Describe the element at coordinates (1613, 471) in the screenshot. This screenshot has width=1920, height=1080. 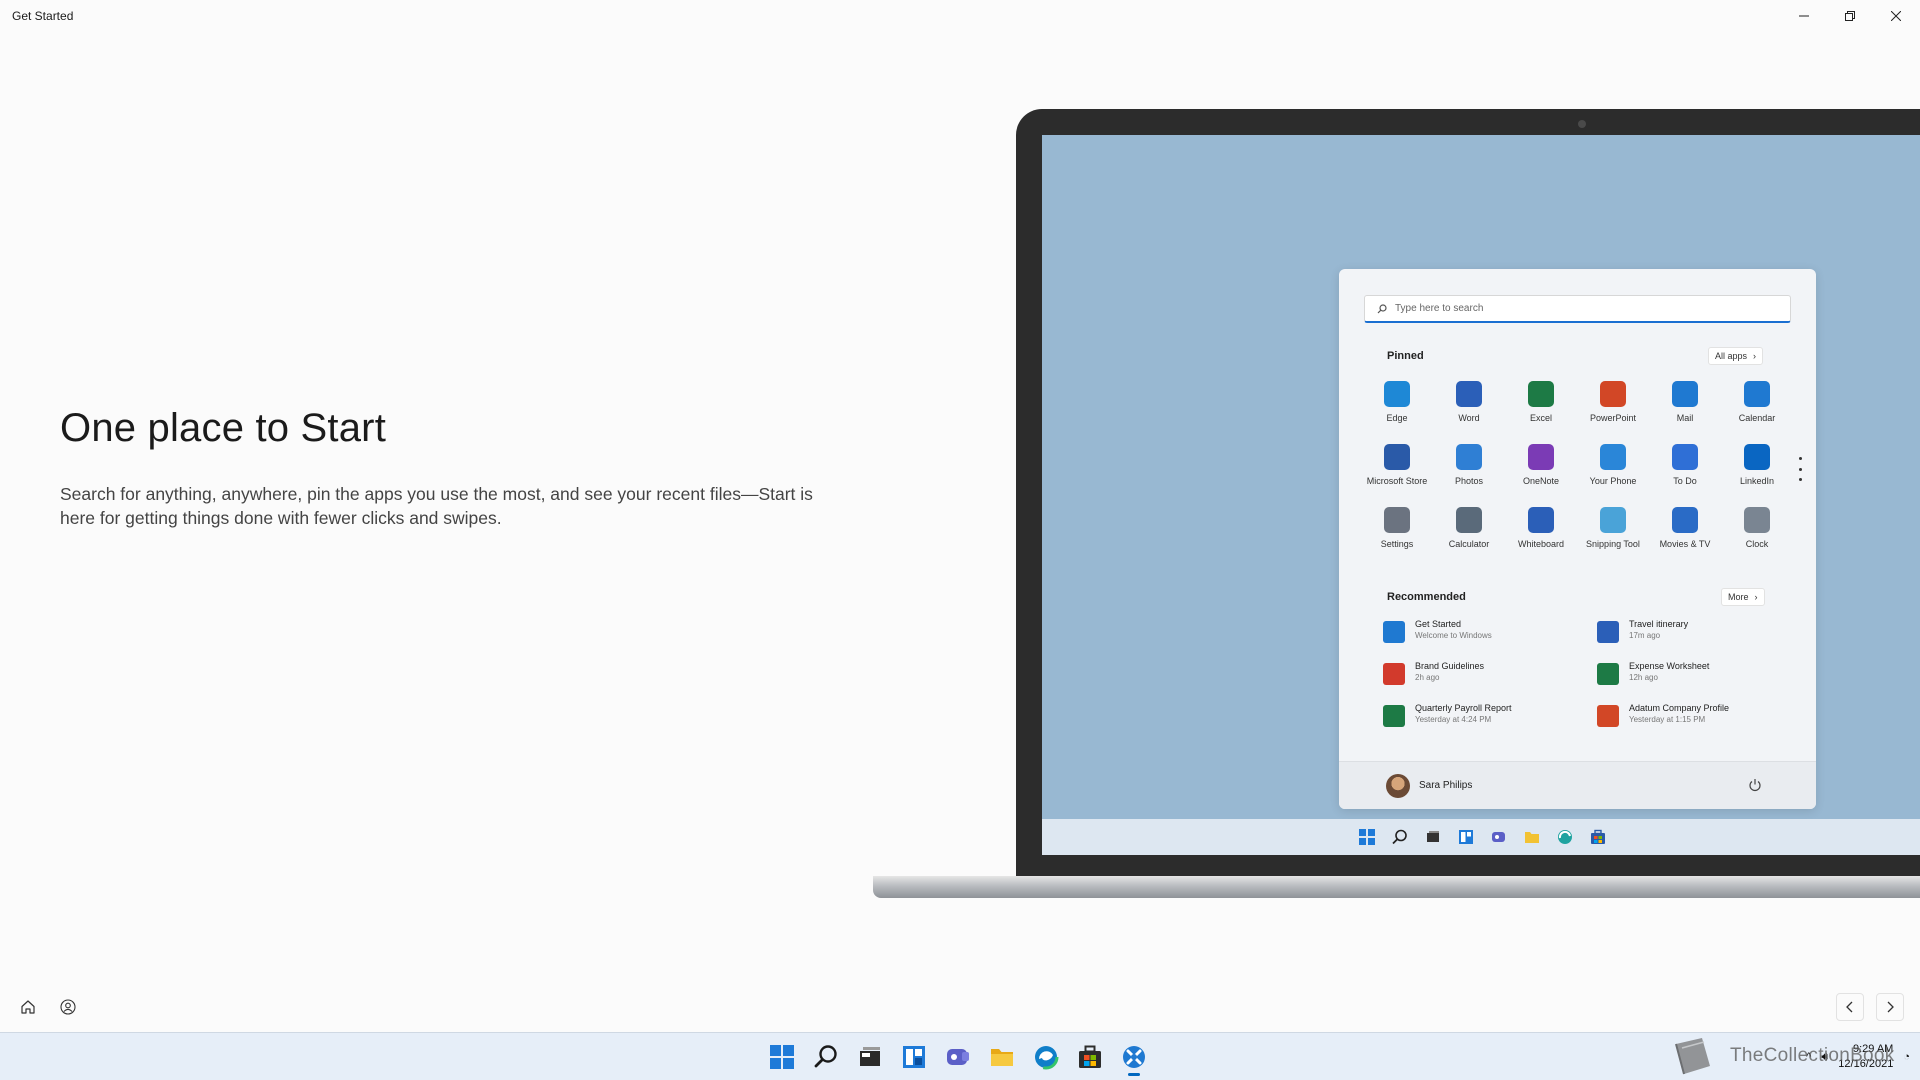
I see `pinned-app-tile: Your Phone` at that location.